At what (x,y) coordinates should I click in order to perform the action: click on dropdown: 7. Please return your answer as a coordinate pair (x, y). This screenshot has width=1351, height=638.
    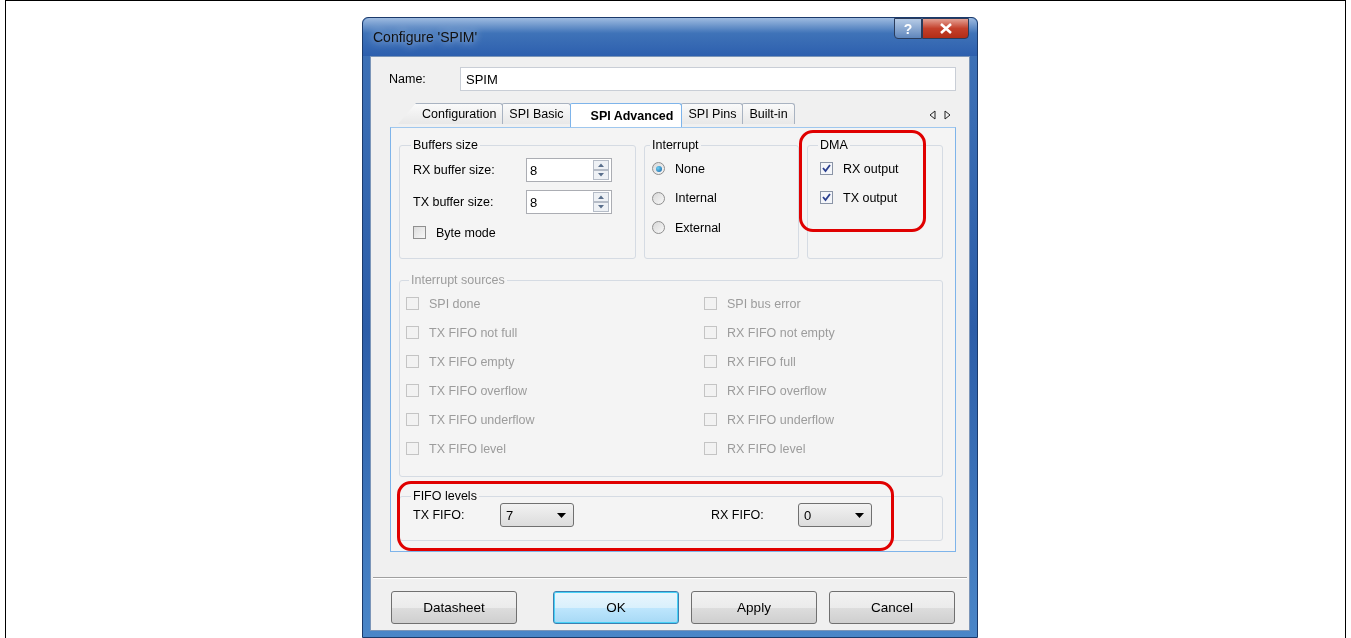
    Looking at the image, I should click on (537, 515).